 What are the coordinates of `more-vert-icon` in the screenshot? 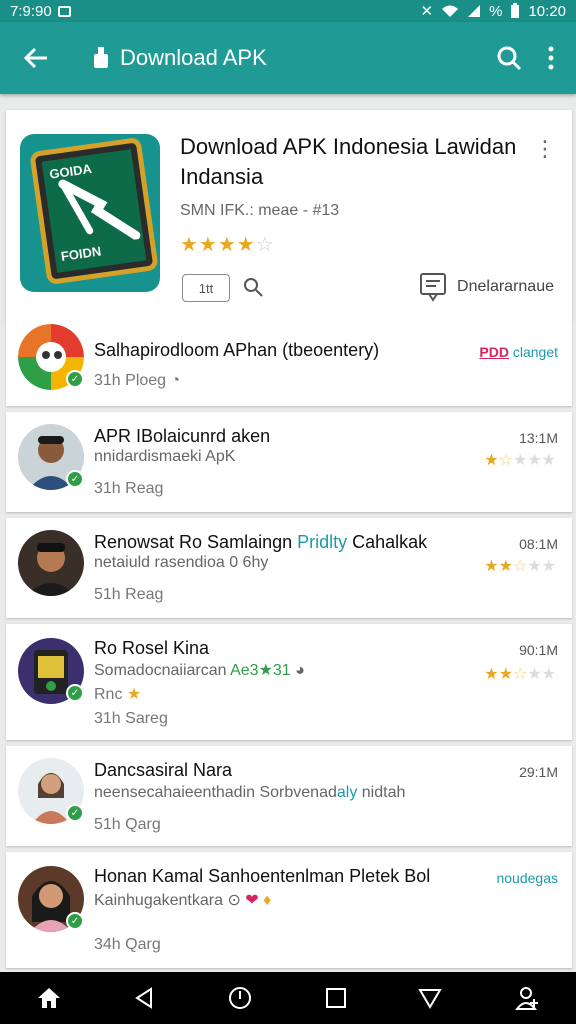 It's located at (551, 58).